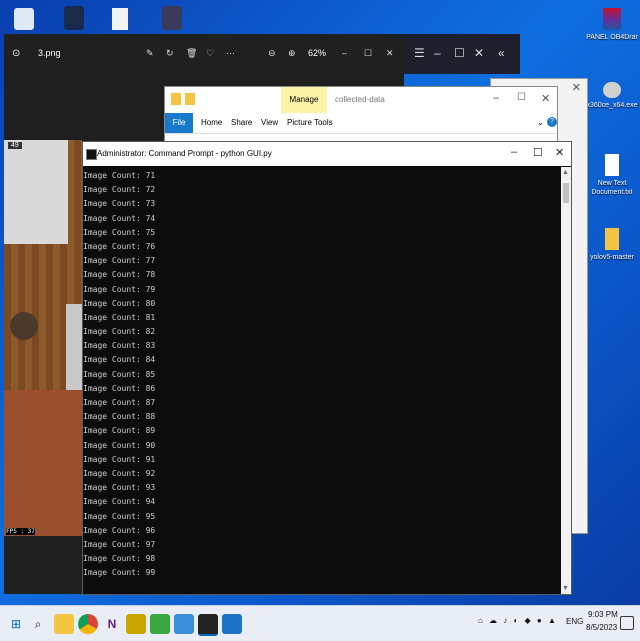 The height and width of the screenshot is (641, 640). What do you see at coordinates (119, 261) in the screenshot?
I see `cmd-line: Image Count: 77` at bounding box center [119, 261].